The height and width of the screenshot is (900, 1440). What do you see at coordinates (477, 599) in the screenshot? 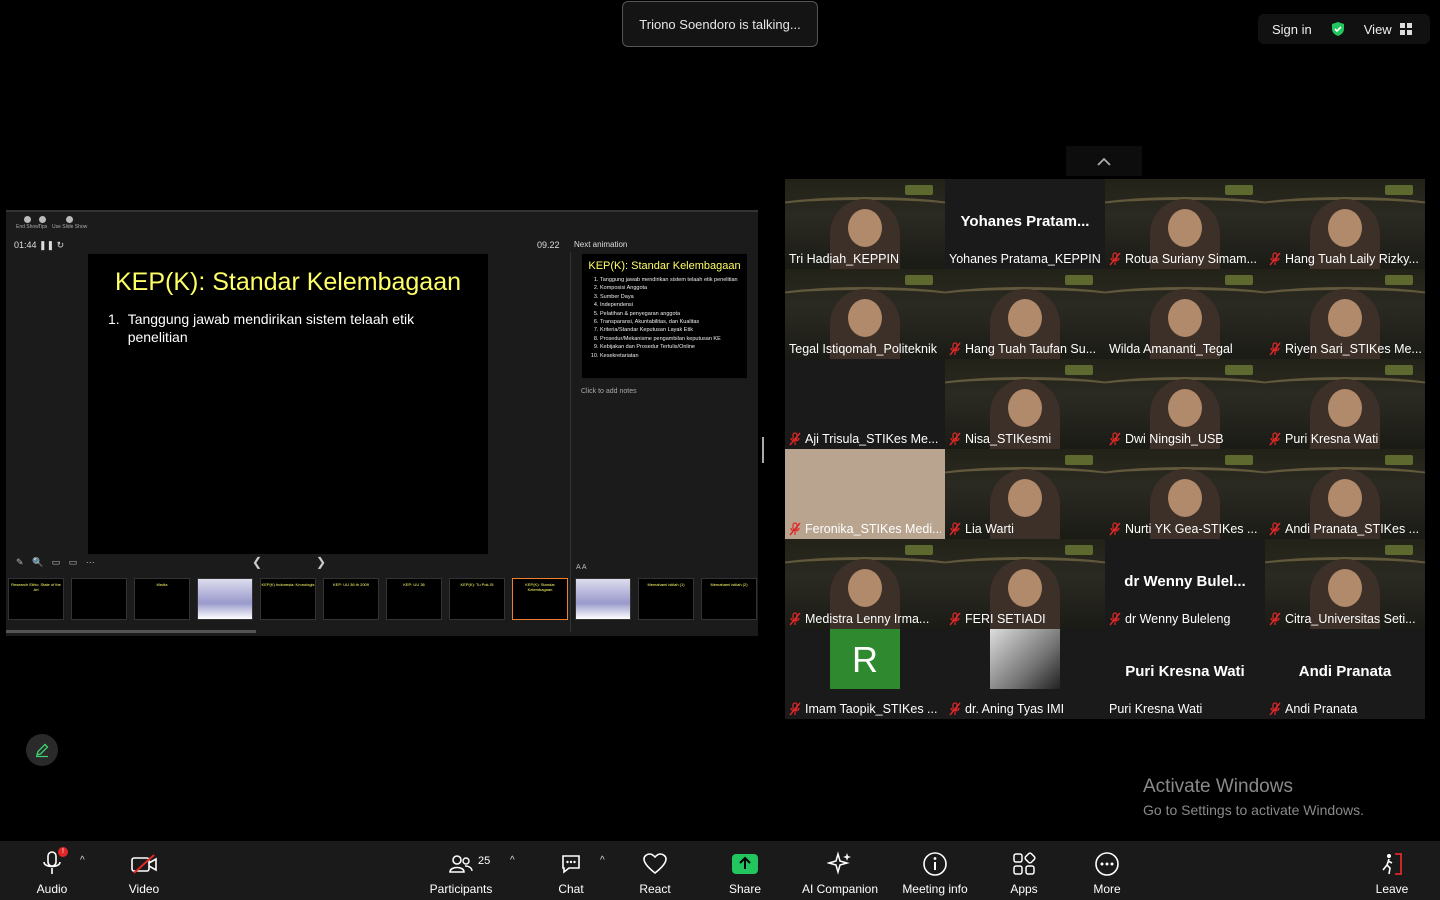
I see `slide-thumbnail: KEP(K): Tu Pok-Si` at bounding box center [477, 599].